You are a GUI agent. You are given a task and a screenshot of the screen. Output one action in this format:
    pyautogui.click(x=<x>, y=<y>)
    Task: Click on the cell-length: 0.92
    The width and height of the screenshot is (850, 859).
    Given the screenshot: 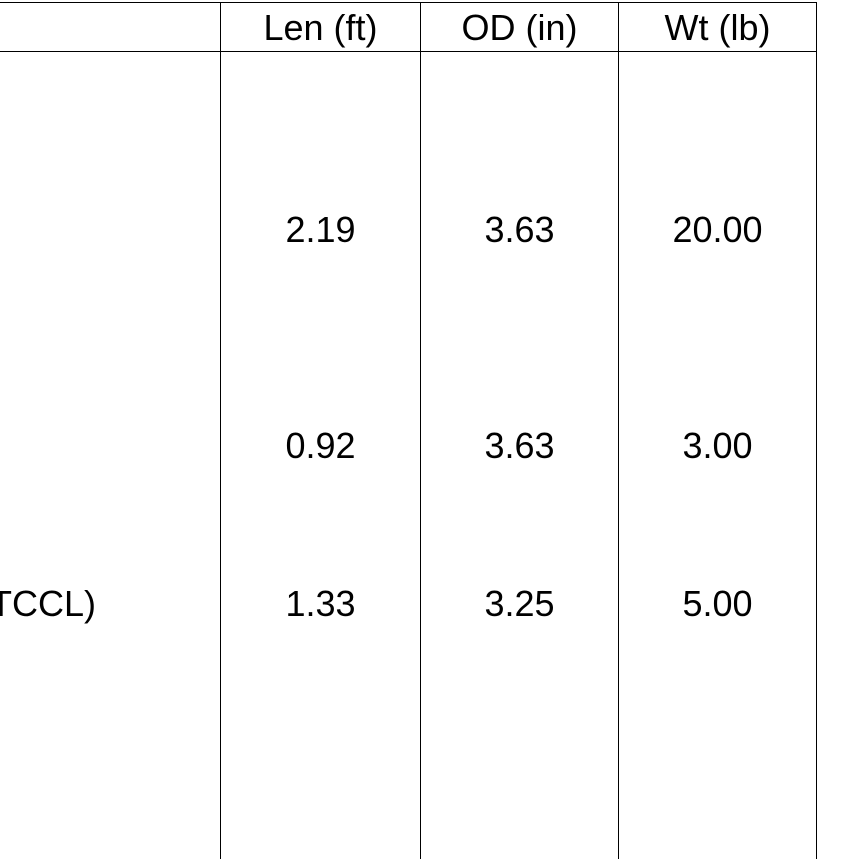 What is the action you would take?
    pyautogui.click(x=320, y=445)
    